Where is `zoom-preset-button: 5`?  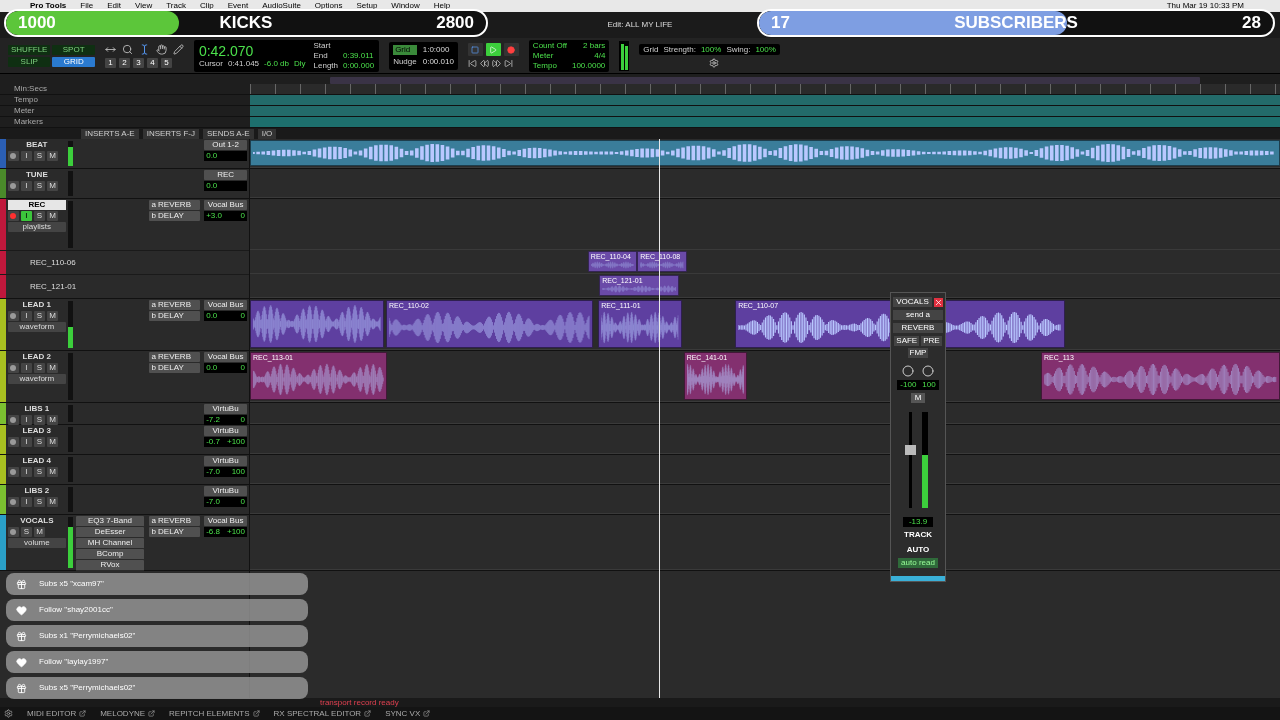 zoom-preset-button: 5 is located at coordinates (166, 62).